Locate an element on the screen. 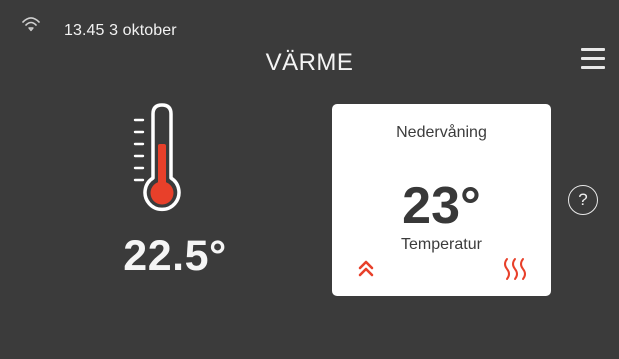 Image resolution: width=619 pixels, height=359 pixels. help-icon: ? is located at coordinates (583, 200).